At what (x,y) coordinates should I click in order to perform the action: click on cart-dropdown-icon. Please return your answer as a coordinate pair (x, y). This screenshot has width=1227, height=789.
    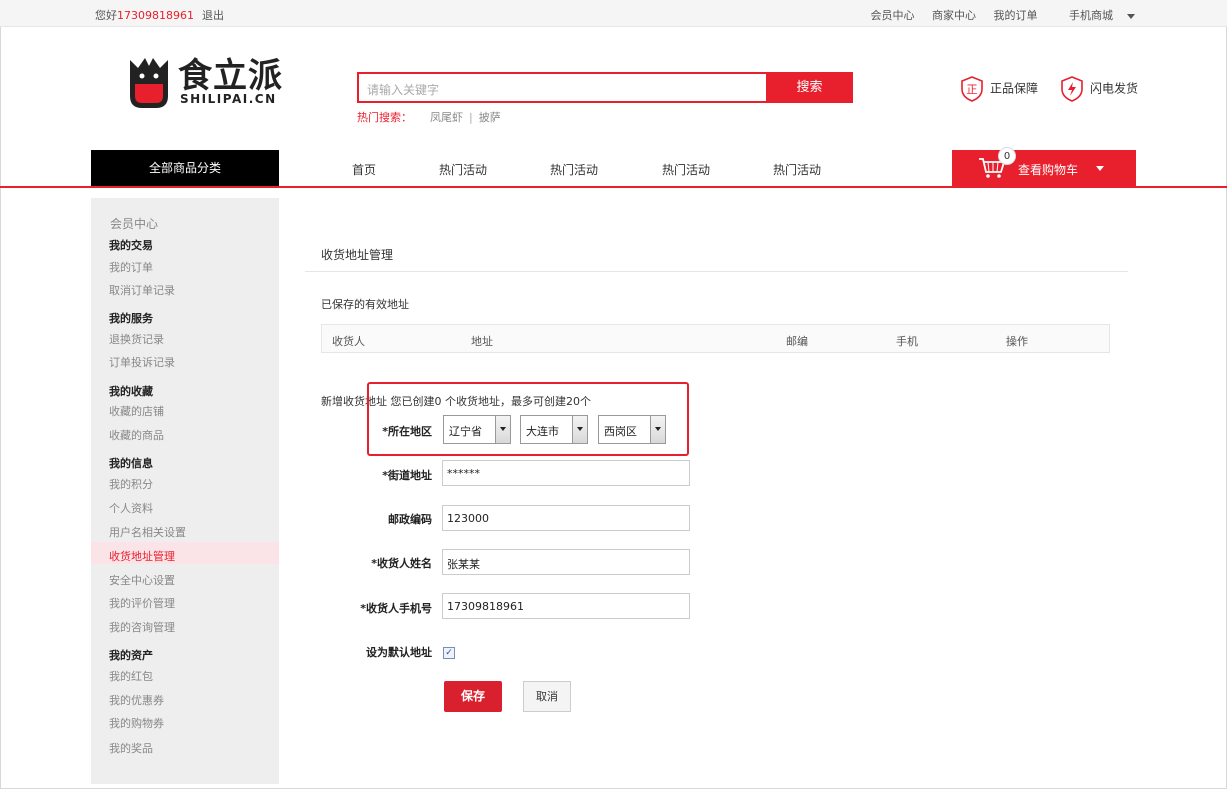
    Looking at the image, I should click on (1100, 168).